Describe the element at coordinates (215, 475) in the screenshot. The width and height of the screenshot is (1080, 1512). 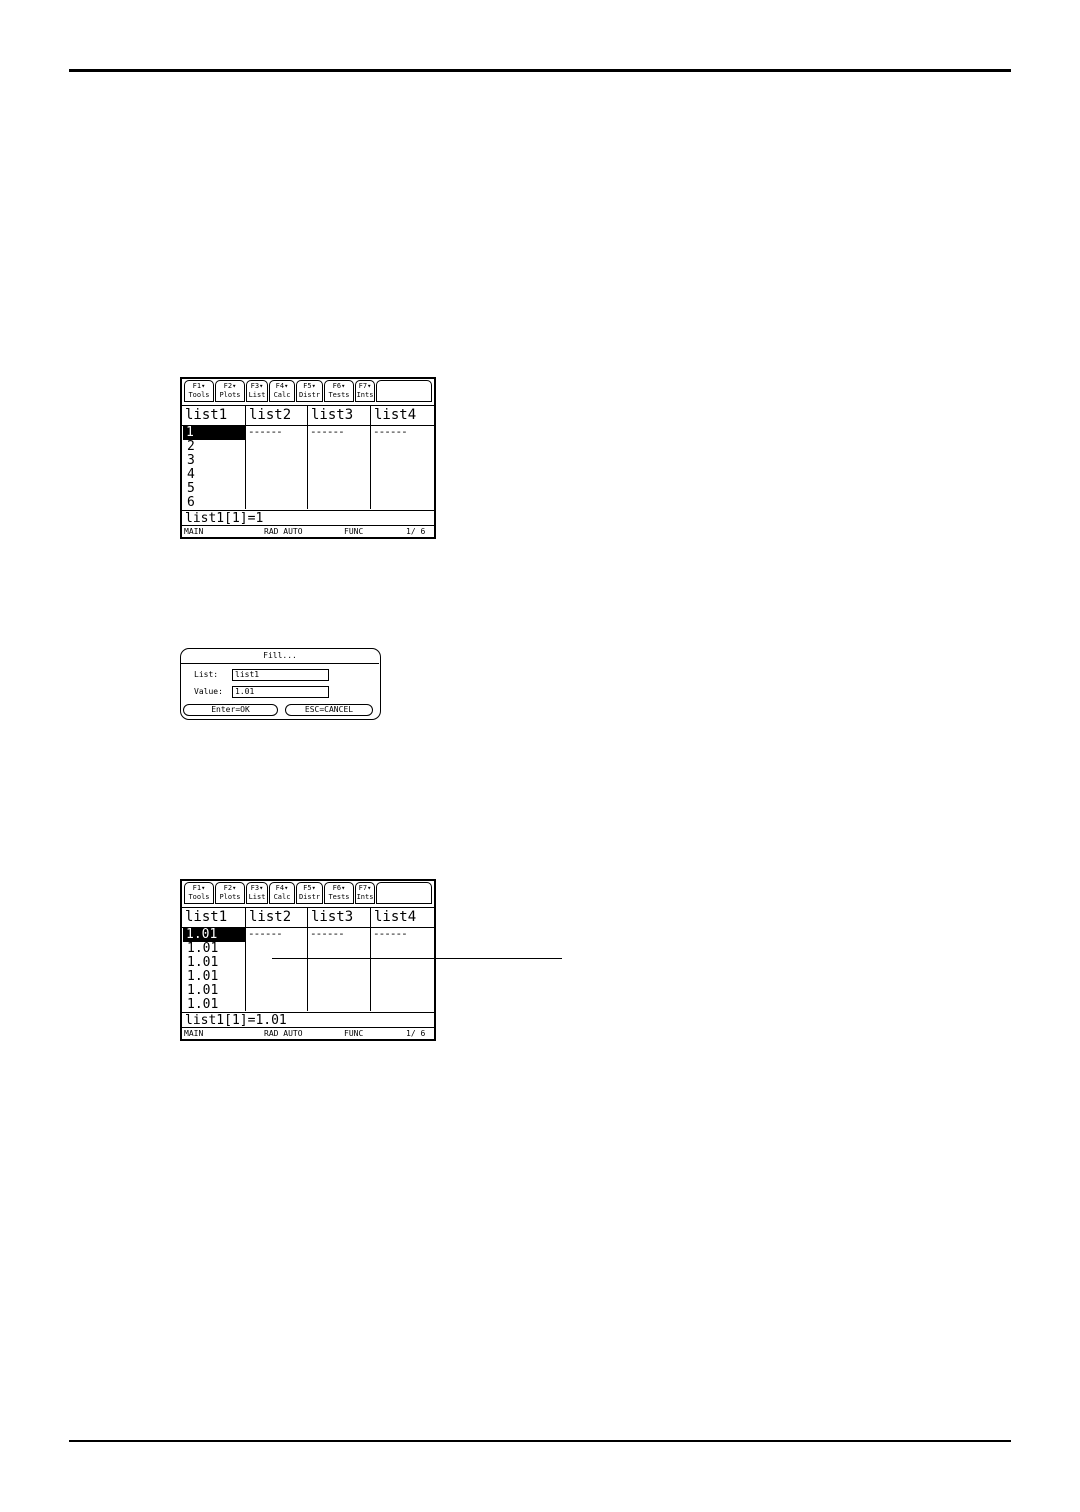
I see `list1-cell: 4` at that location.